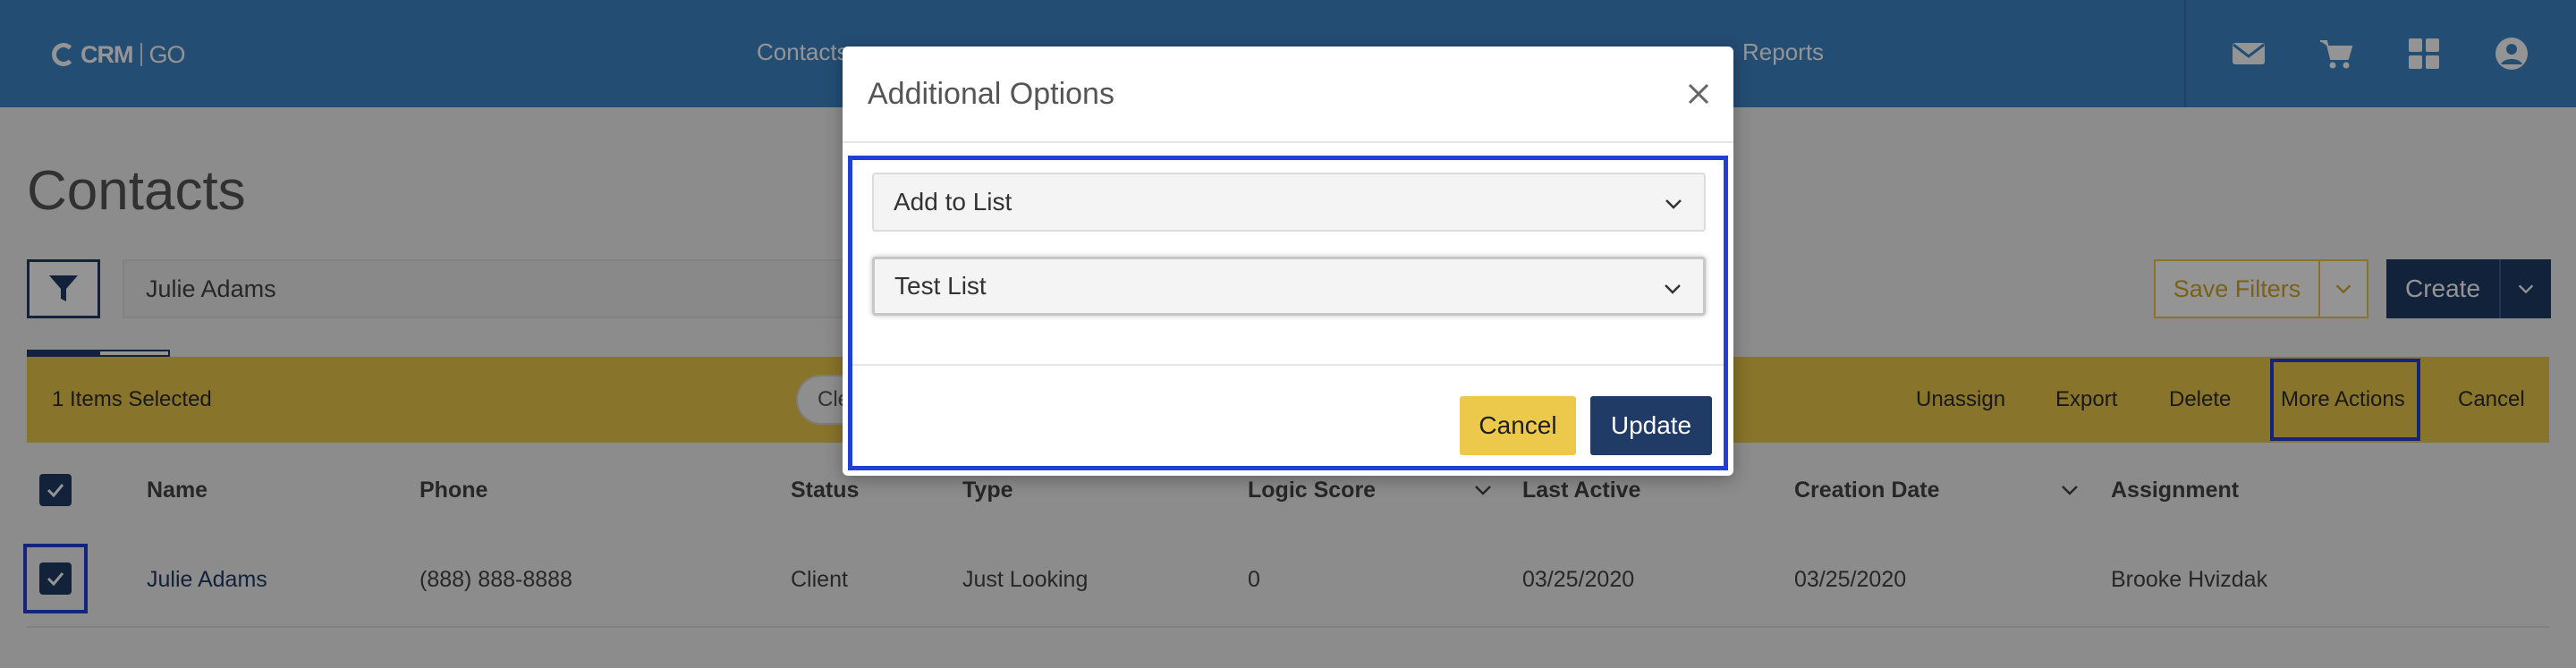 This screenshot has width=2576, height=668. I want to click on list-select: Test List, so click(1289, 286).